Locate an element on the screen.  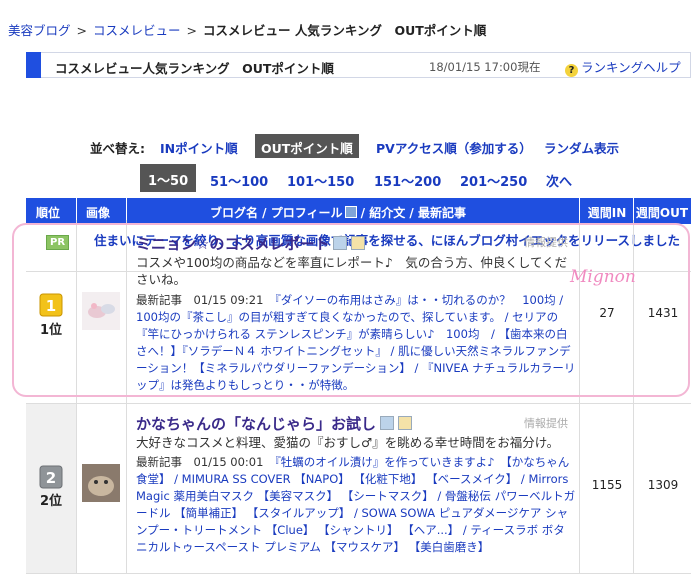
weekly-out-value: 1309 is located at coordinates (663, 485).